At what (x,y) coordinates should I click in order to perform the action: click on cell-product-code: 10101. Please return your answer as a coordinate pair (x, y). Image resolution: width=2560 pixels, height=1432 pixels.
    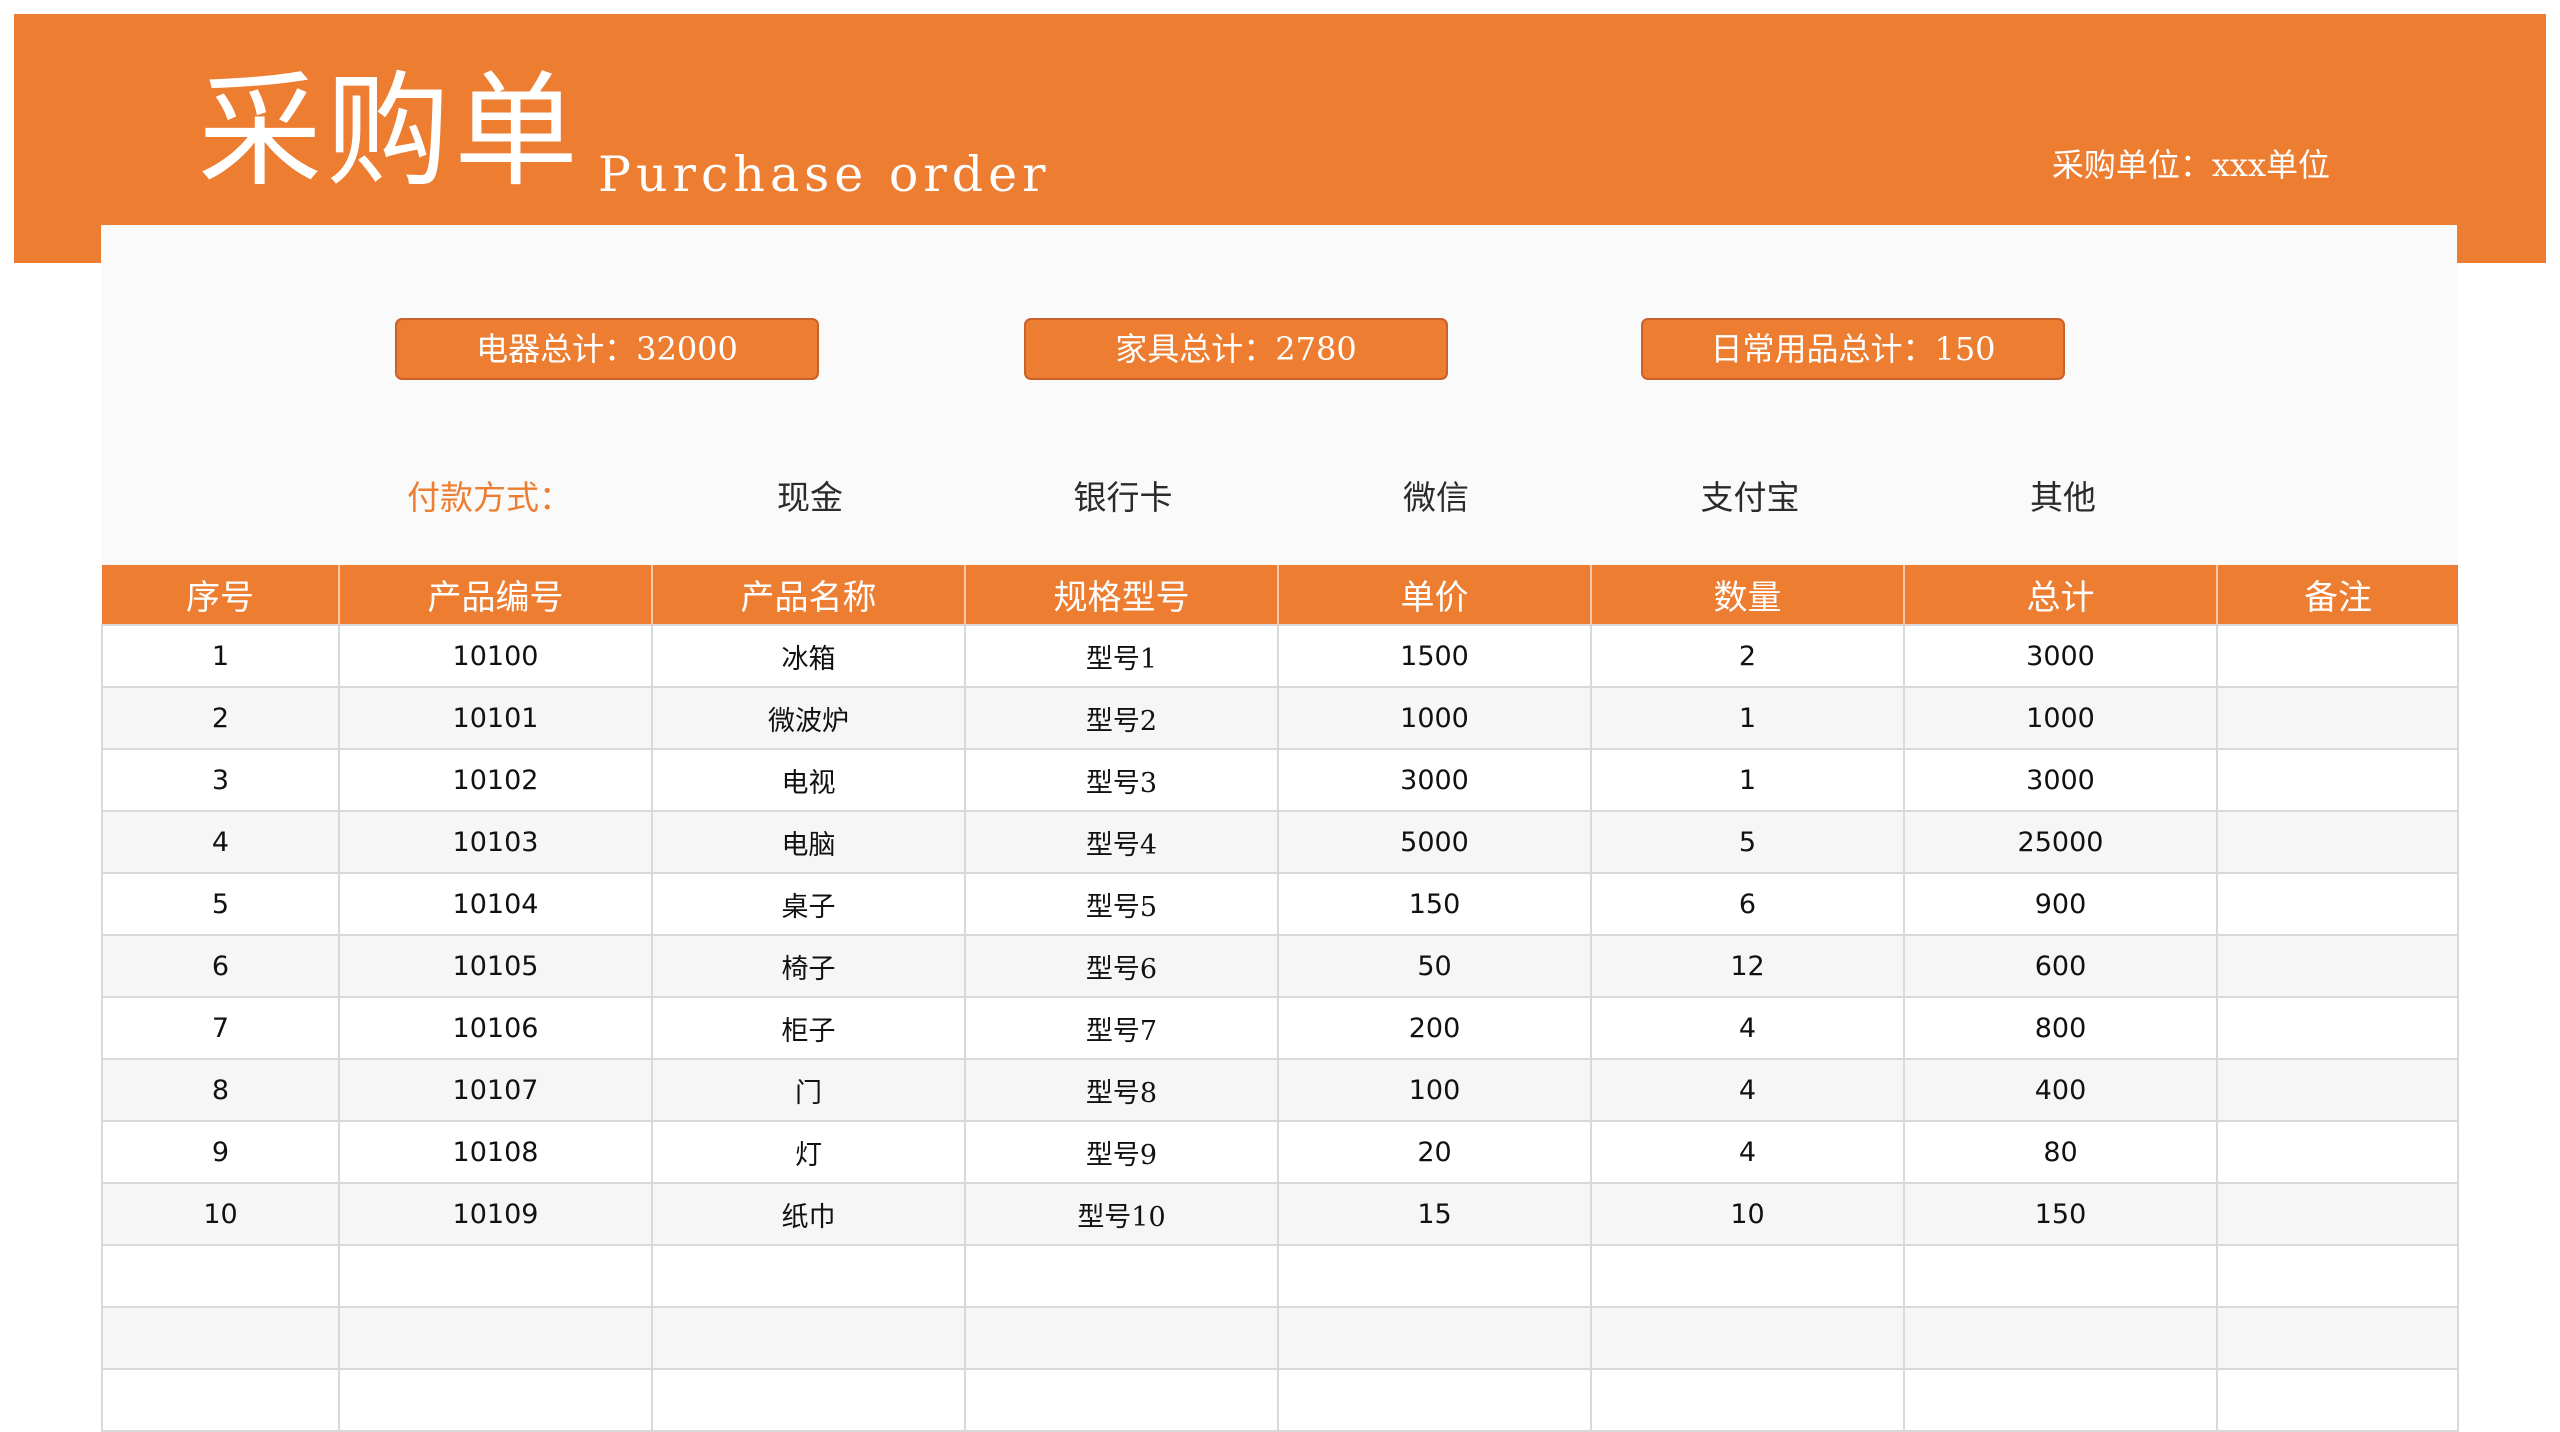
    Looking at the image, I should click on (495, 718).